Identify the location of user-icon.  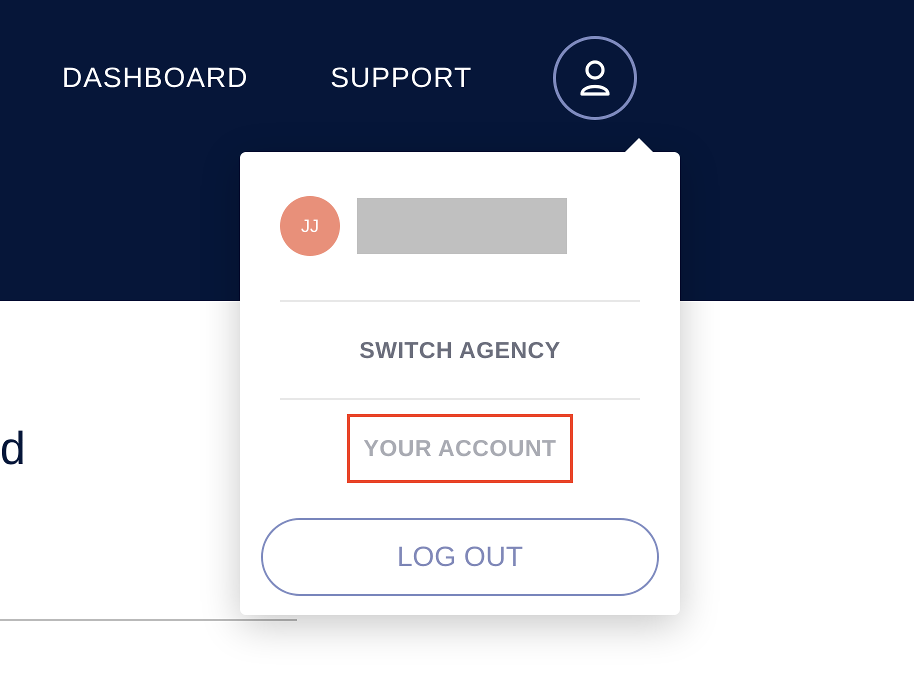
(595, 78).